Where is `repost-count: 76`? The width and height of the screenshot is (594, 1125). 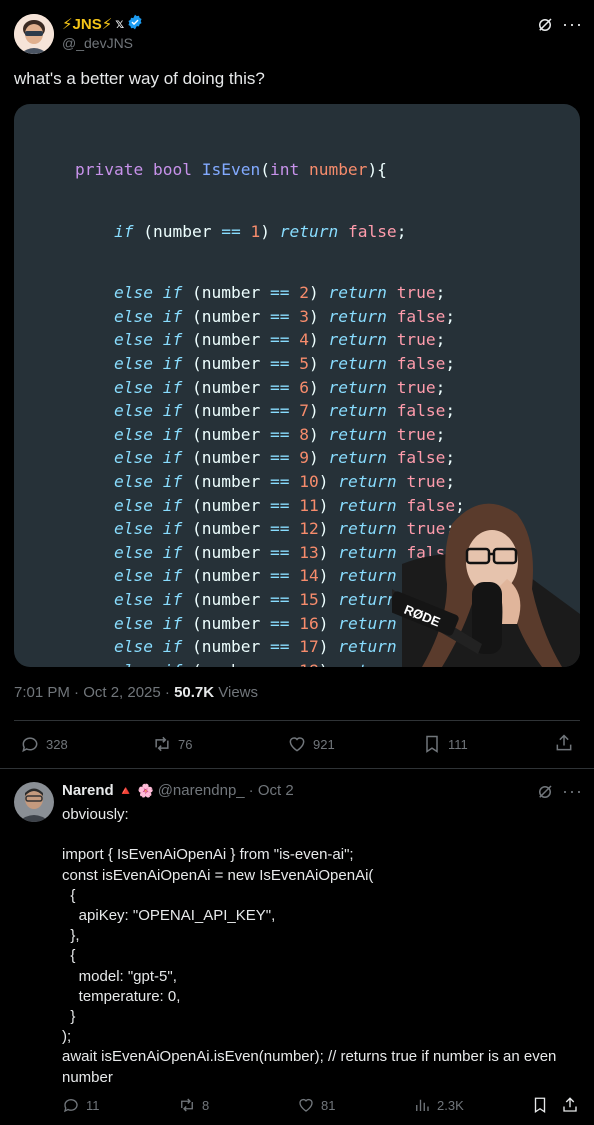
repost-count: 76 is located at coordinates (185, 744).